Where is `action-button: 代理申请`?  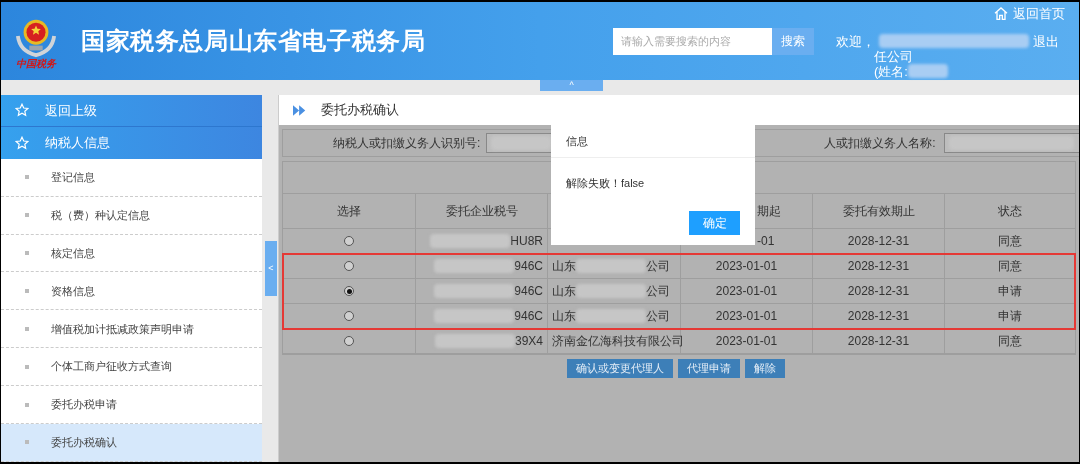 action-button: 代理申请 is located at coordinates (709, 368).